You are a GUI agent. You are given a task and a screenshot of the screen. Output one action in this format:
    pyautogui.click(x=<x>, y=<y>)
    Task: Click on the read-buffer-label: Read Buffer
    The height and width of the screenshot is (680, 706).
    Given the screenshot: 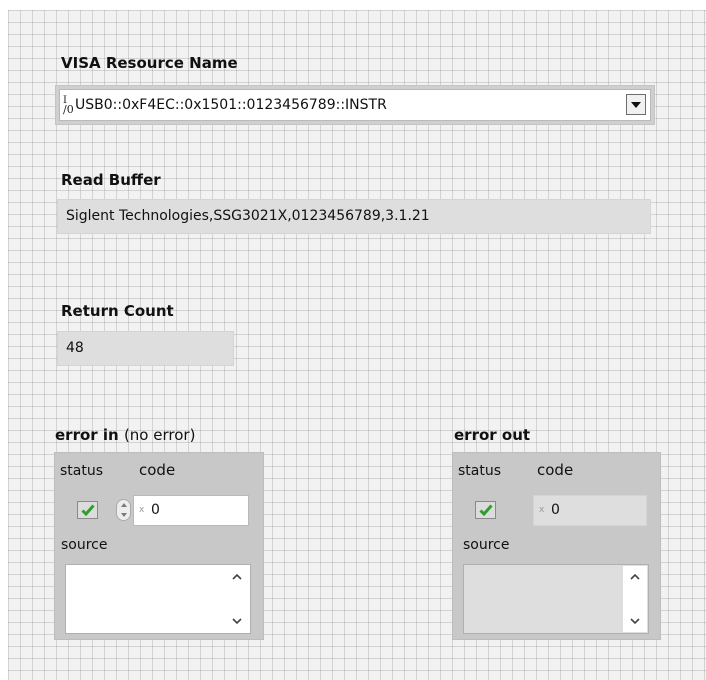 What is the action you would take?
    pyautogui.click(x=111, y=180)
    